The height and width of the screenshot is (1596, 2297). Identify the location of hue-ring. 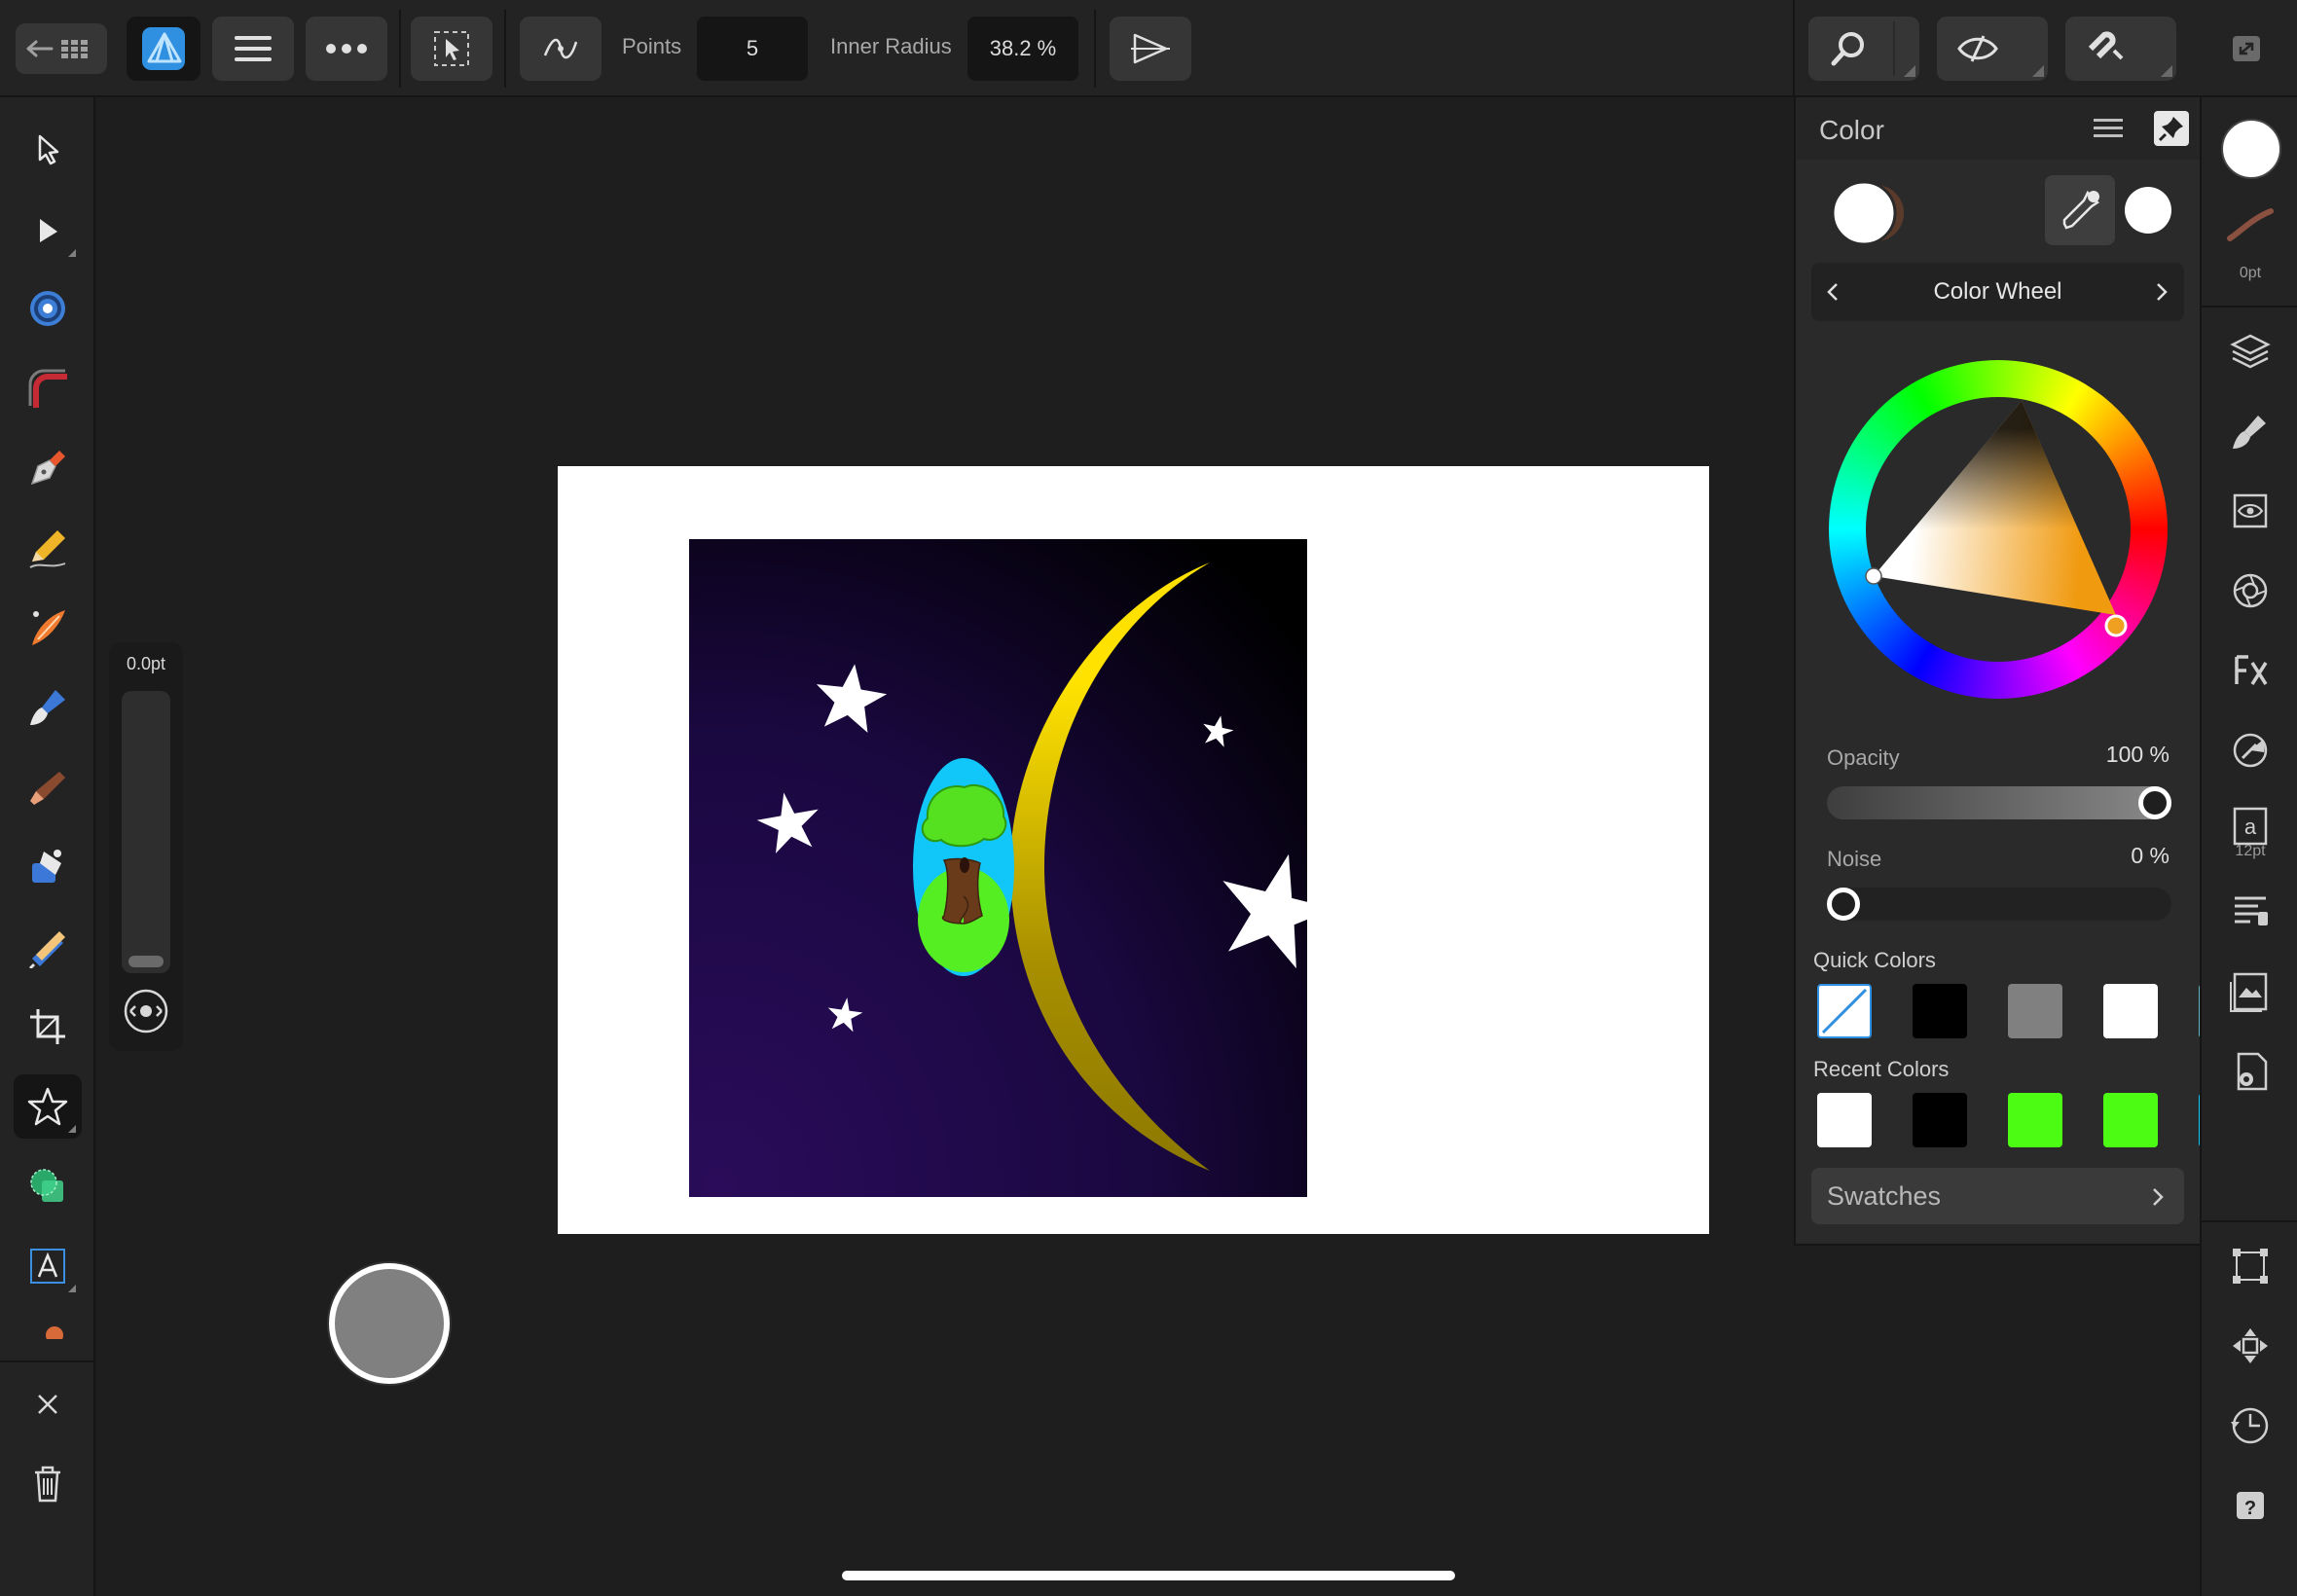
(1998, 529).